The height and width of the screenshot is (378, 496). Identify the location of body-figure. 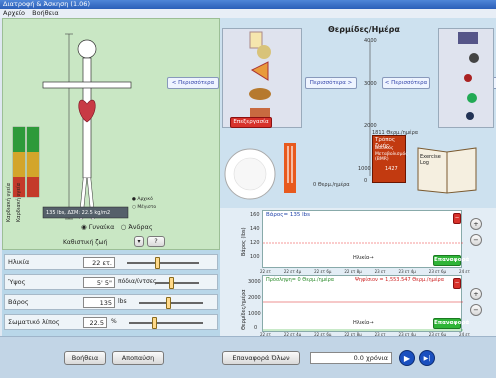
(72, 126).